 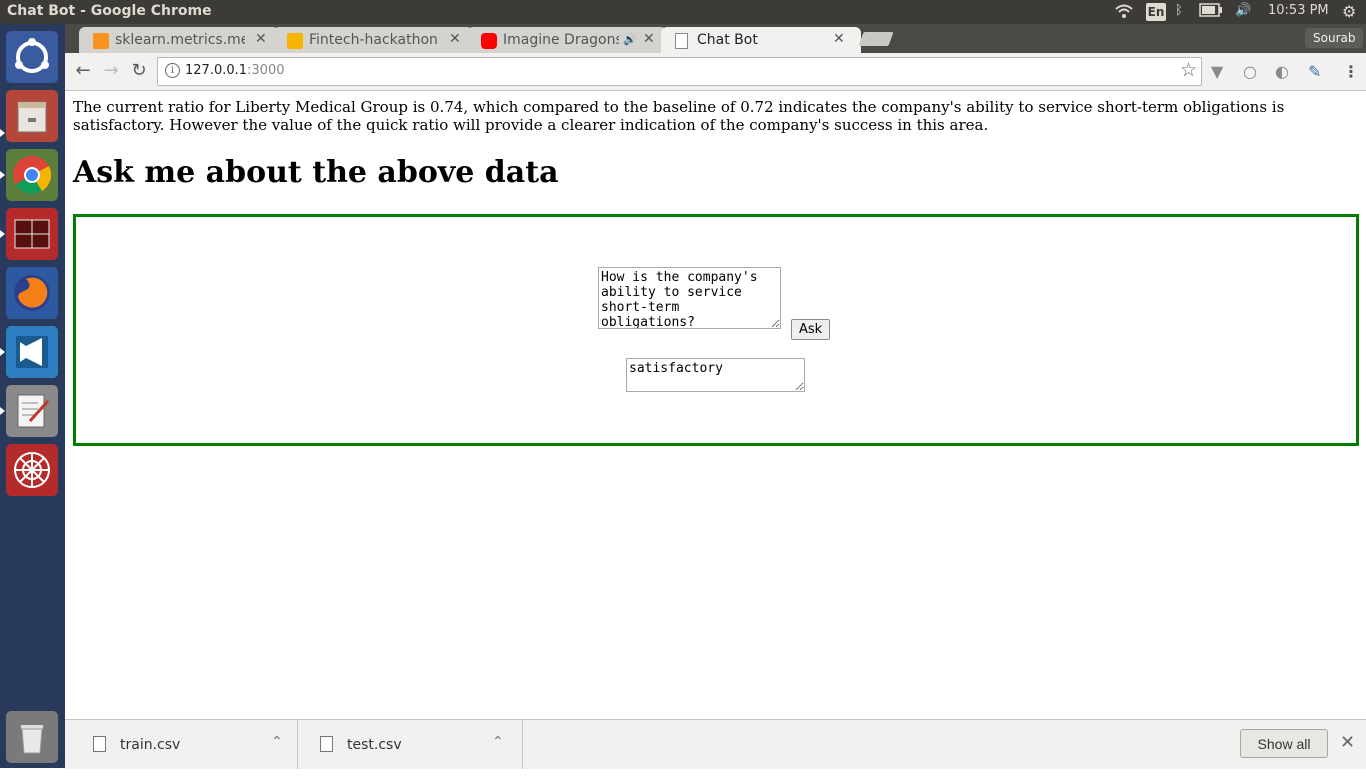 I want to click on download-file-name: test.csv, so click(x=374, y=745).